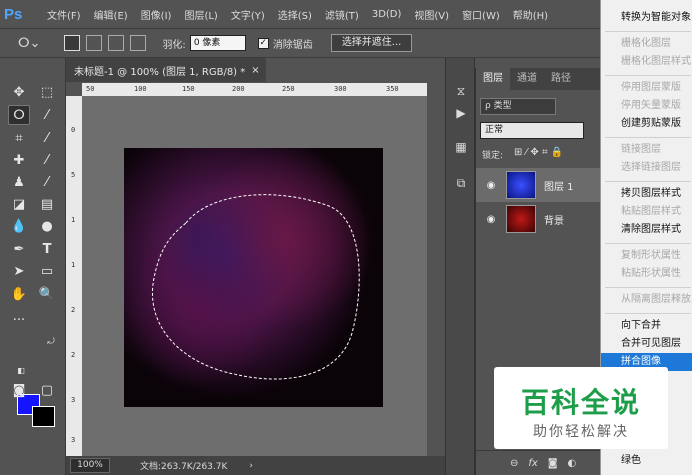  Describe the element at coordinates (19, 249) in the screenshot. I see `pen-tool-icon: ✒` at that location.